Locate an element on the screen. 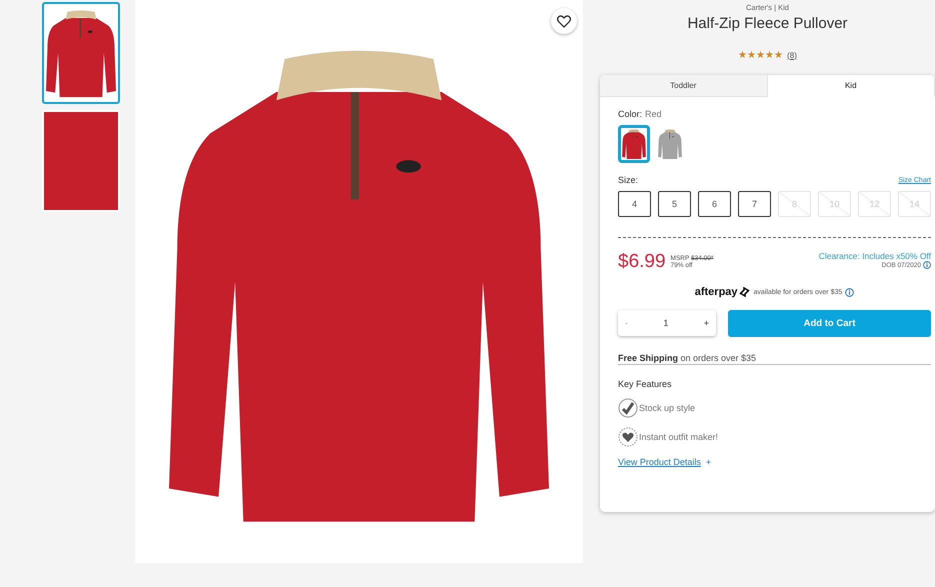 The width and height of the screenshot is (935, 587). color-label: Color: is located at coordinates (630, 114).